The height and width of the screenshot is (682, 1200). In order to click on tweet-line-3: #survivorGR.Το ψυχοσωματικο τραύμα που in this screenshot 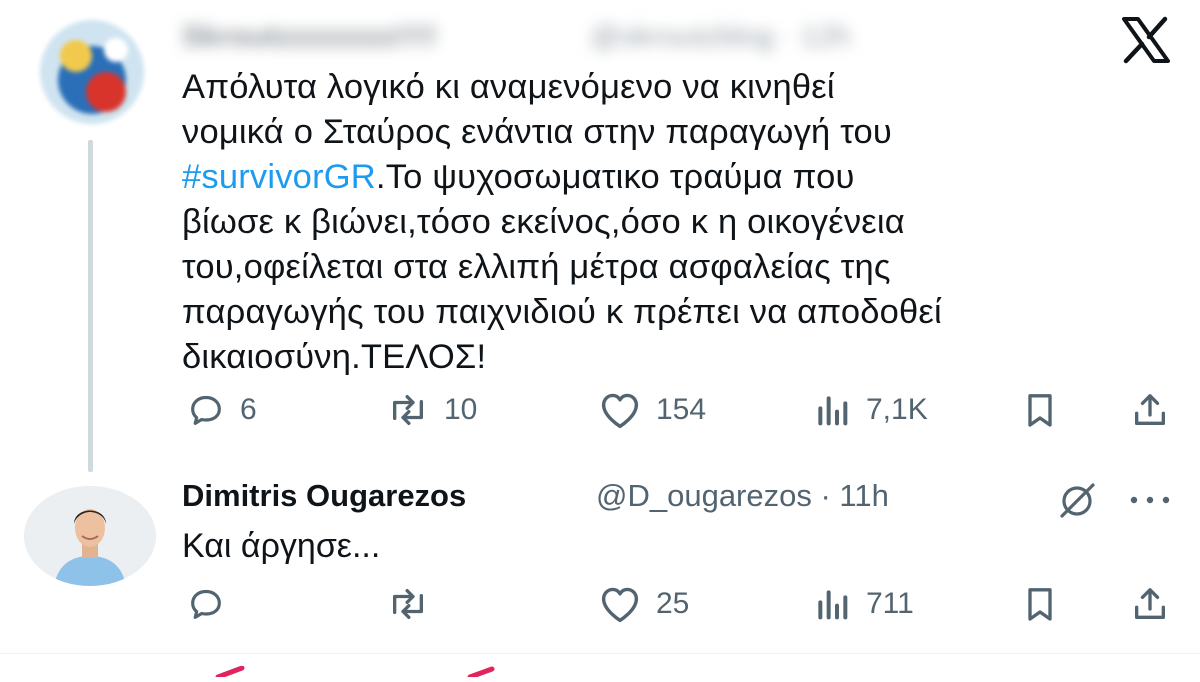, I will do `click(677, 177)`.